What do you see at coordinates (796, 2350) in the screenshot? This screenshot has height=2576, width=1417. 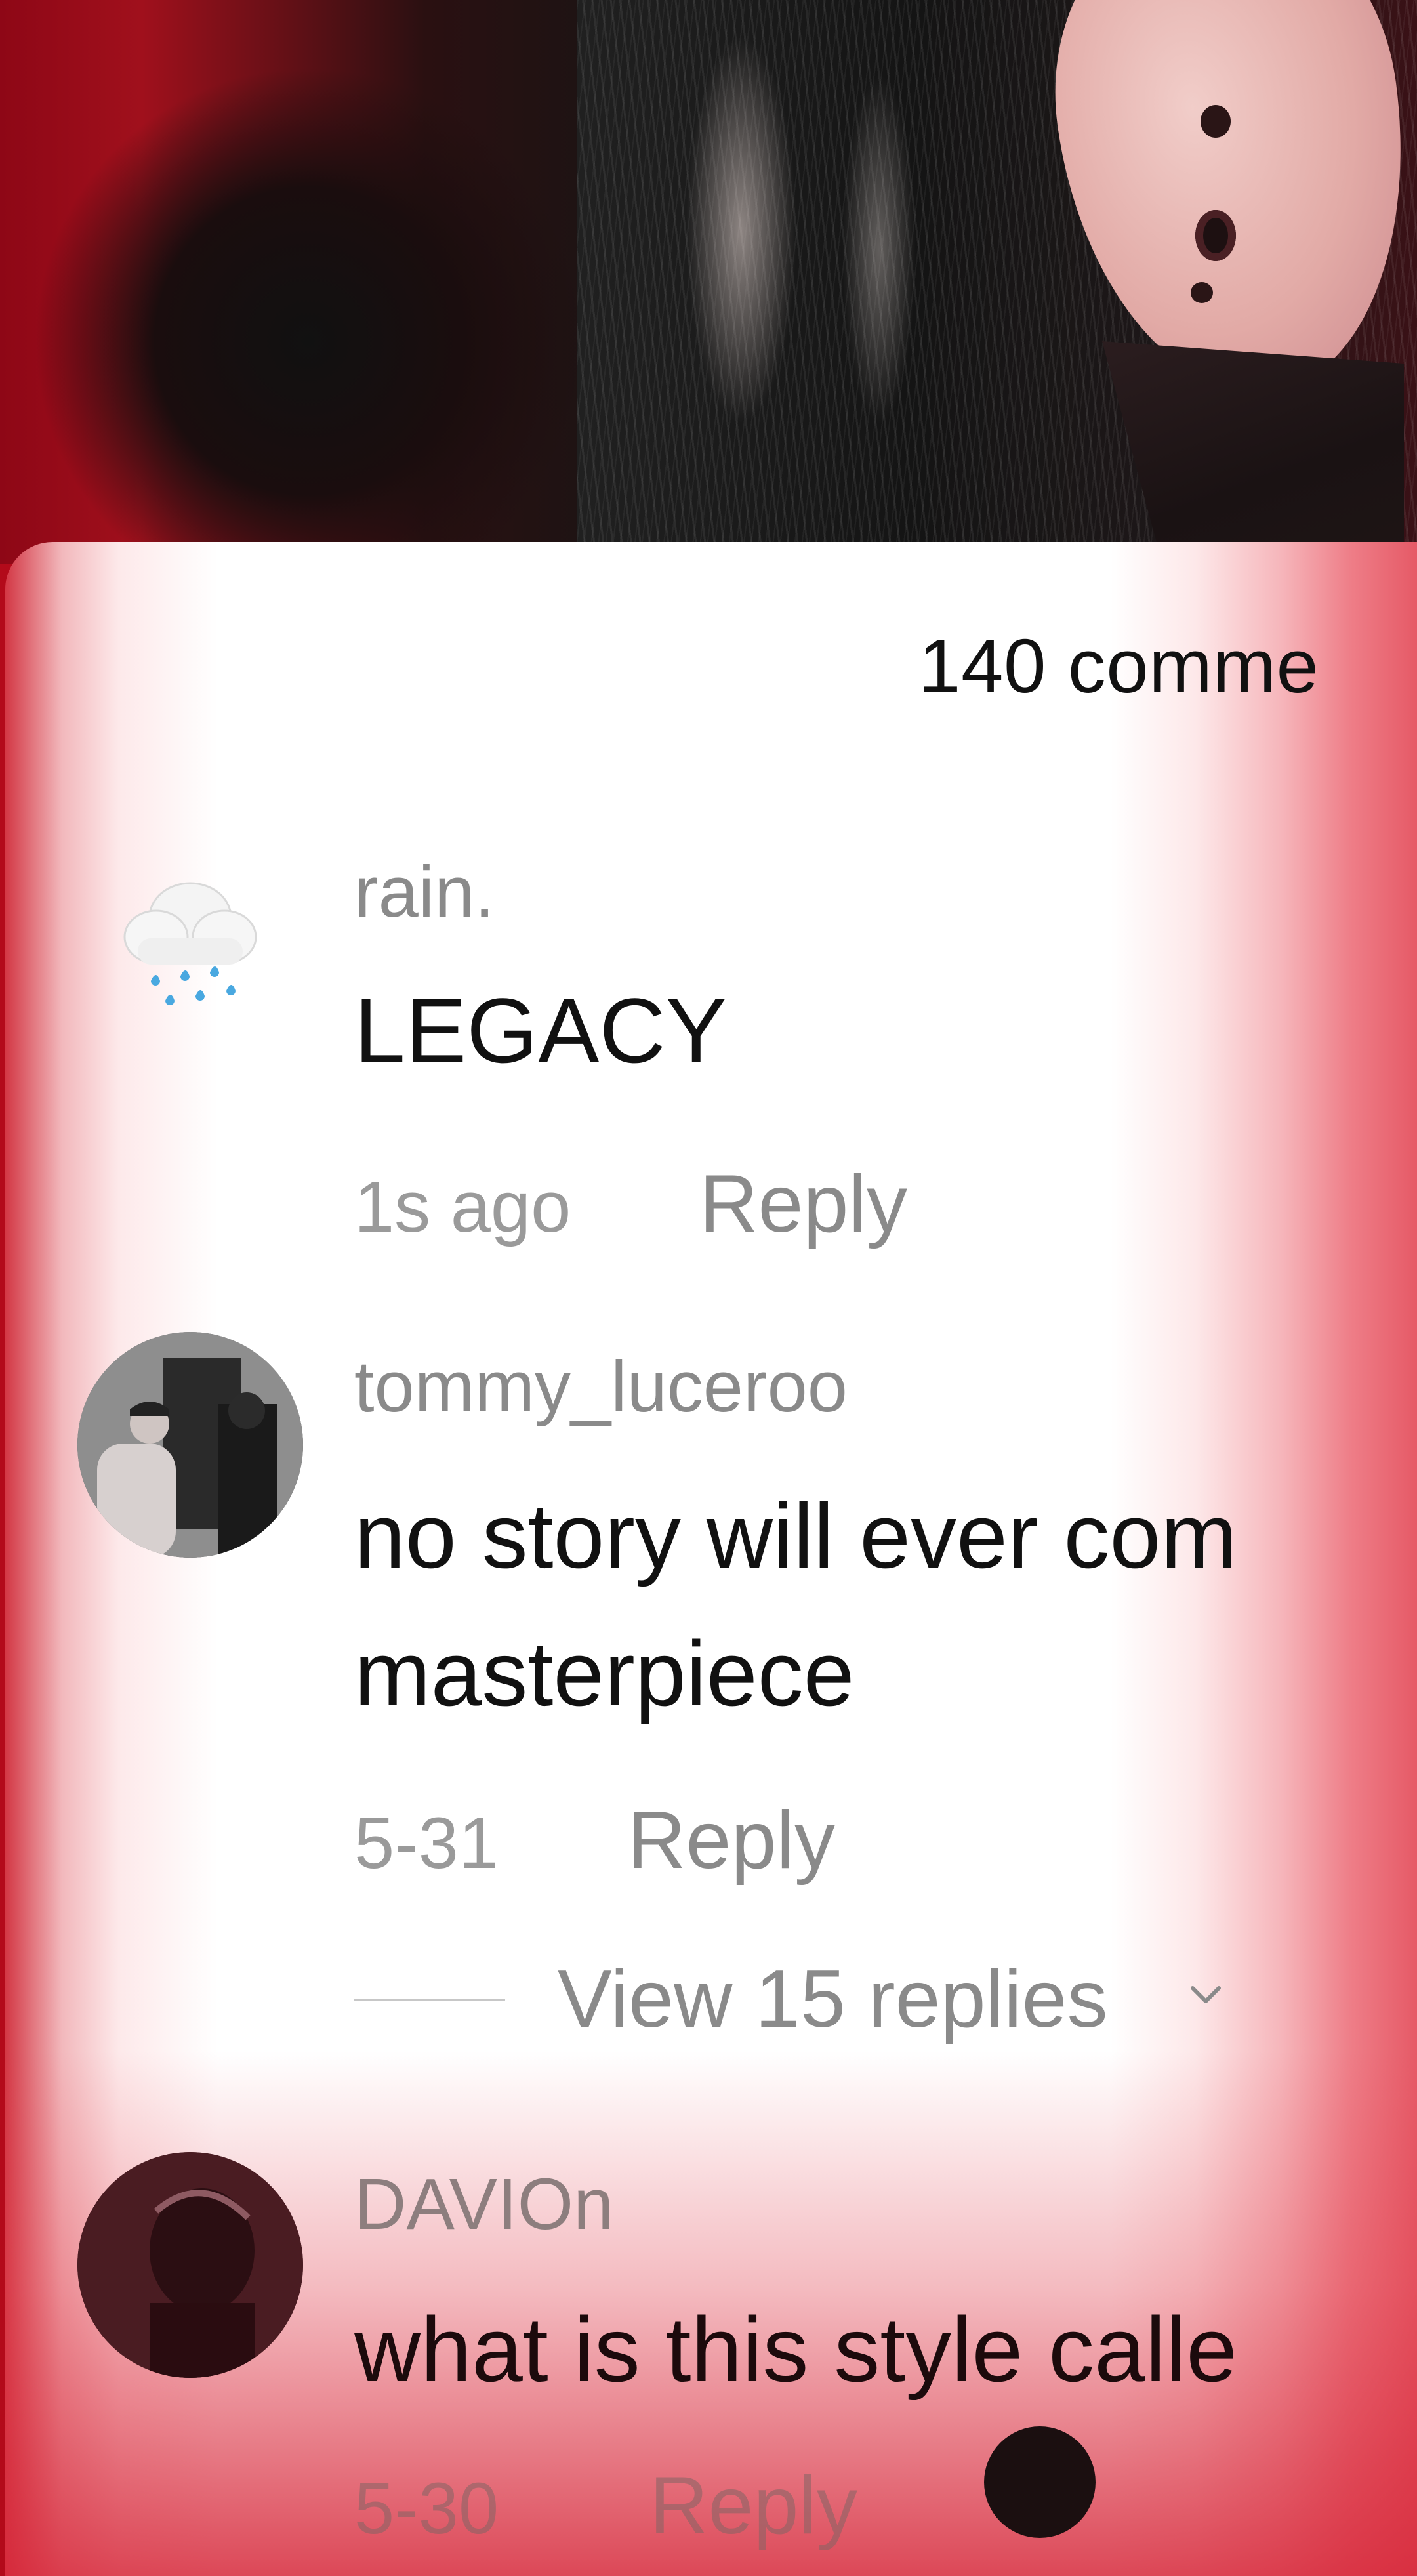 I see `comment-text: what is this style calle` at bounding box center [796, 2350].